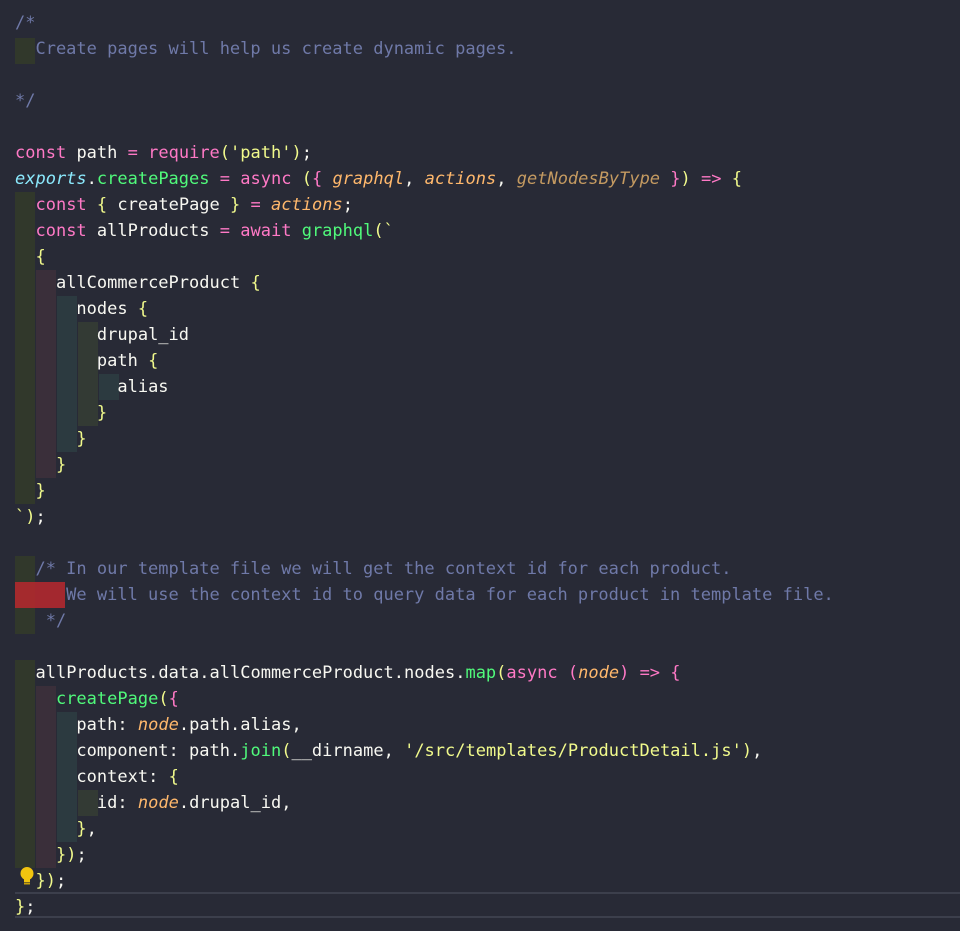  What do you see at coordinates (51, 855) in the screenshot?
I see `code-line-33: });` at bounding box center [51, 855].